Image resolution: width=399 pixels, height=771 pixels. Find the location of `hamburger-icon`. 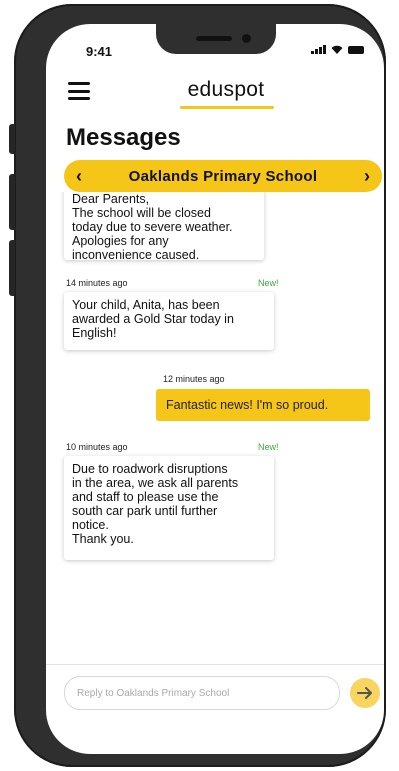

hamburger-icon is located at coordinates (79, 91).